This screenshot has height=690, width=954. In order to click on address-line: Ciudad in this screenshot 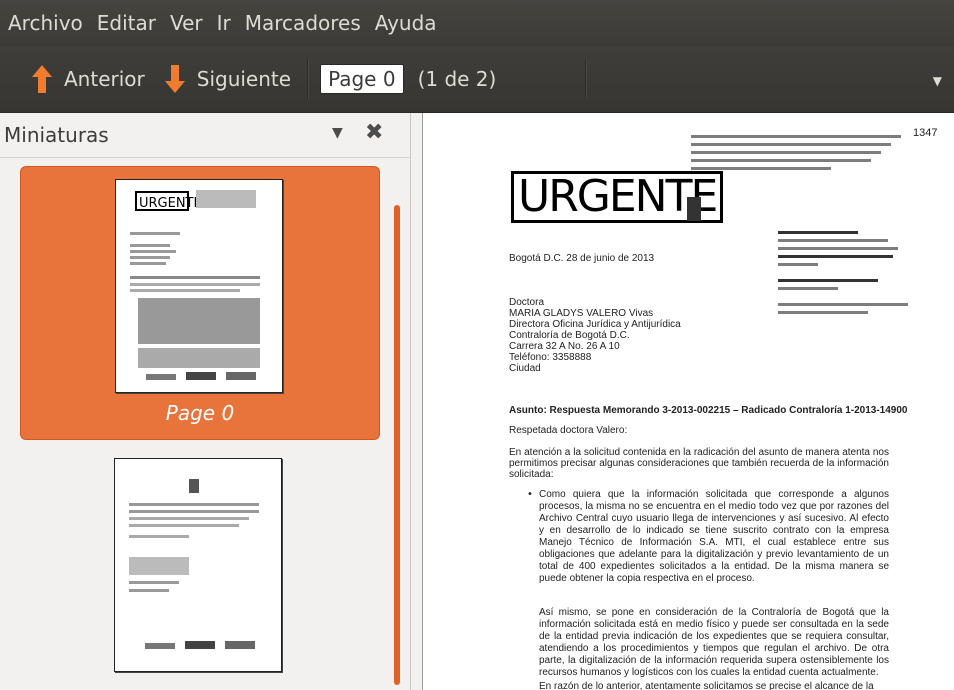, I will do `click(525, 368)`.